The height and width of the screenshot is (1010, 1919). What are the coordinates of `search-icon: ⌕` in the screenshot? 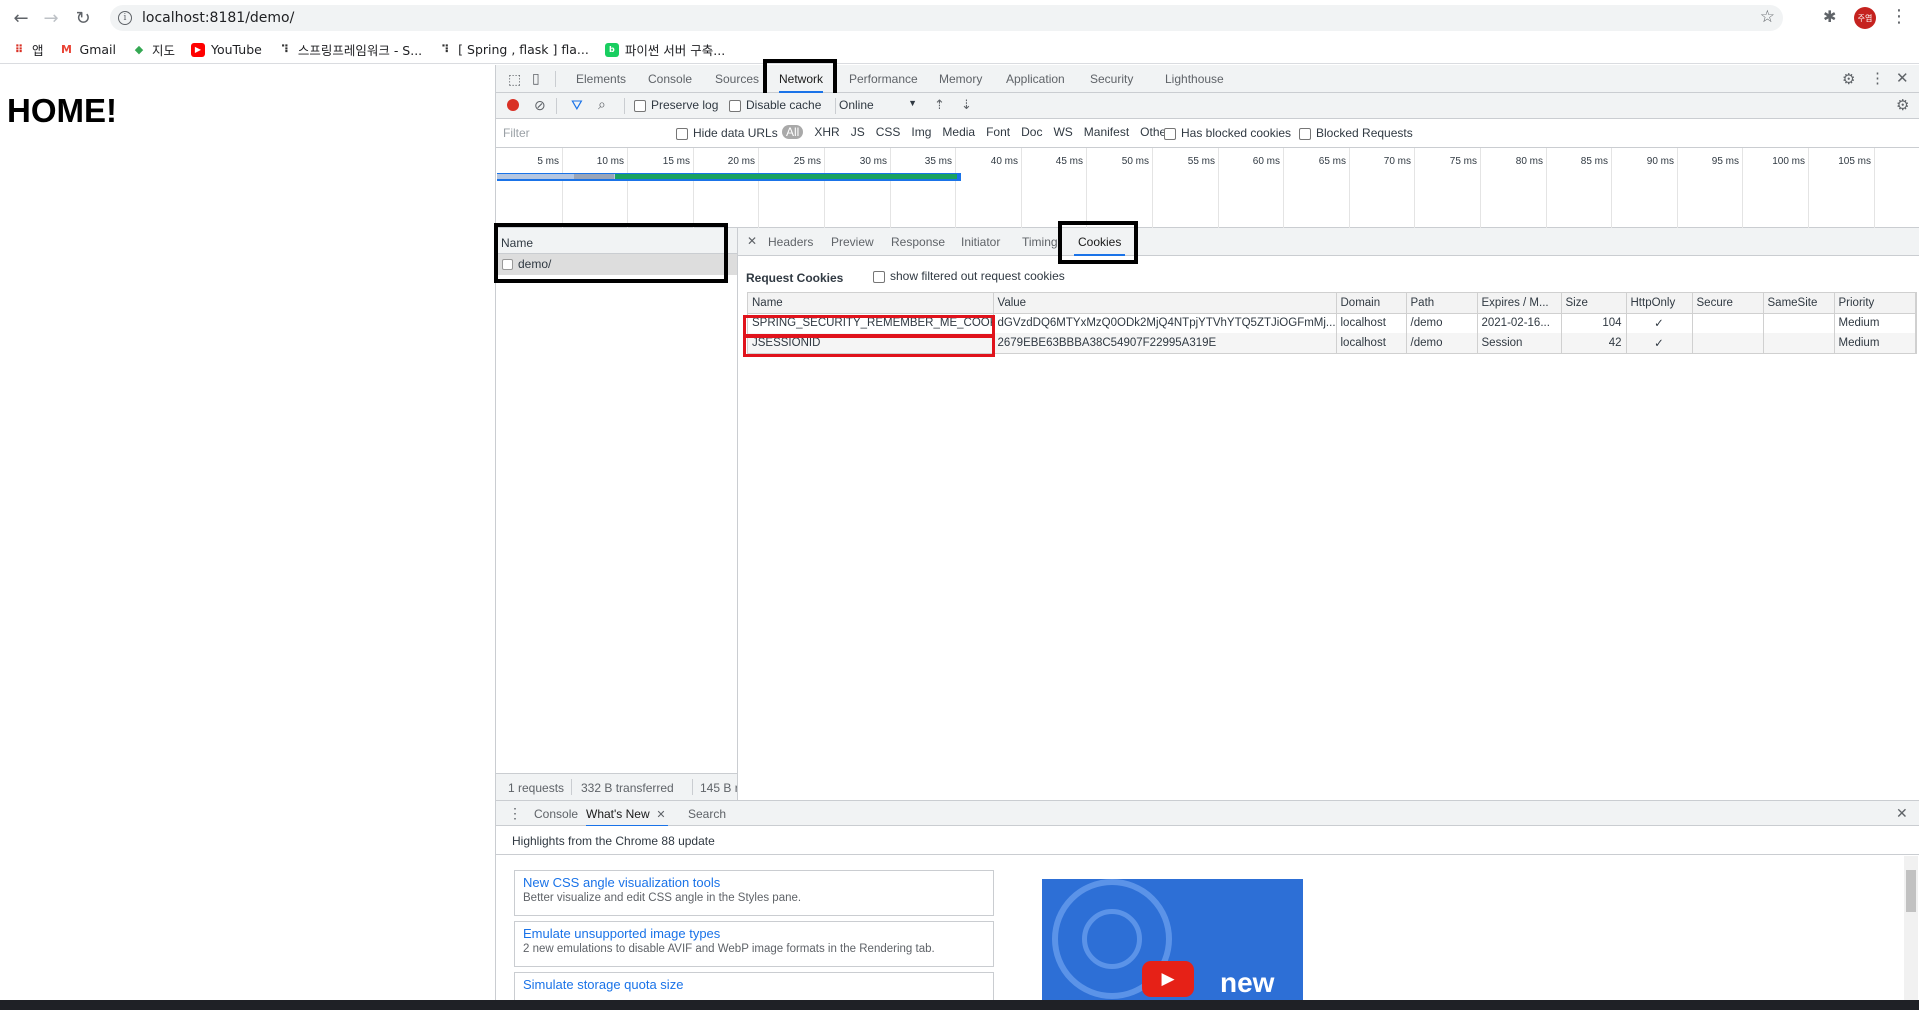 It's located at (602, 104).